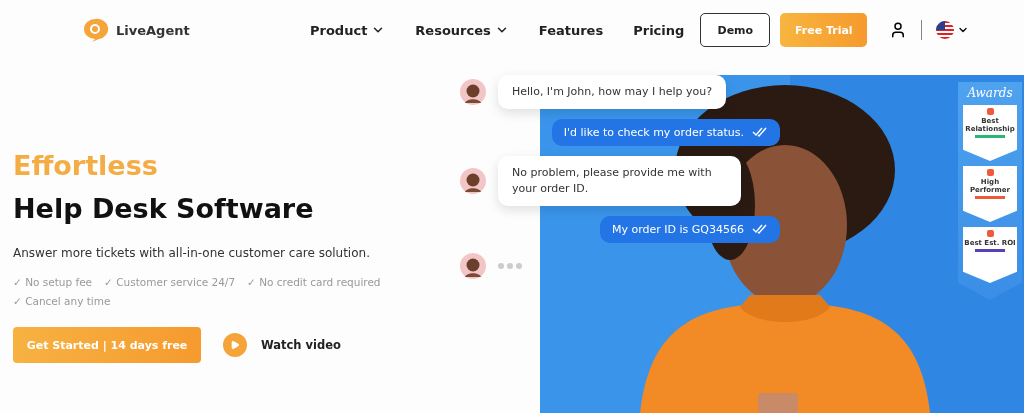 The image size is (1024, 413). I want to click on logo-text: LiveAgent, so click(153, 30).